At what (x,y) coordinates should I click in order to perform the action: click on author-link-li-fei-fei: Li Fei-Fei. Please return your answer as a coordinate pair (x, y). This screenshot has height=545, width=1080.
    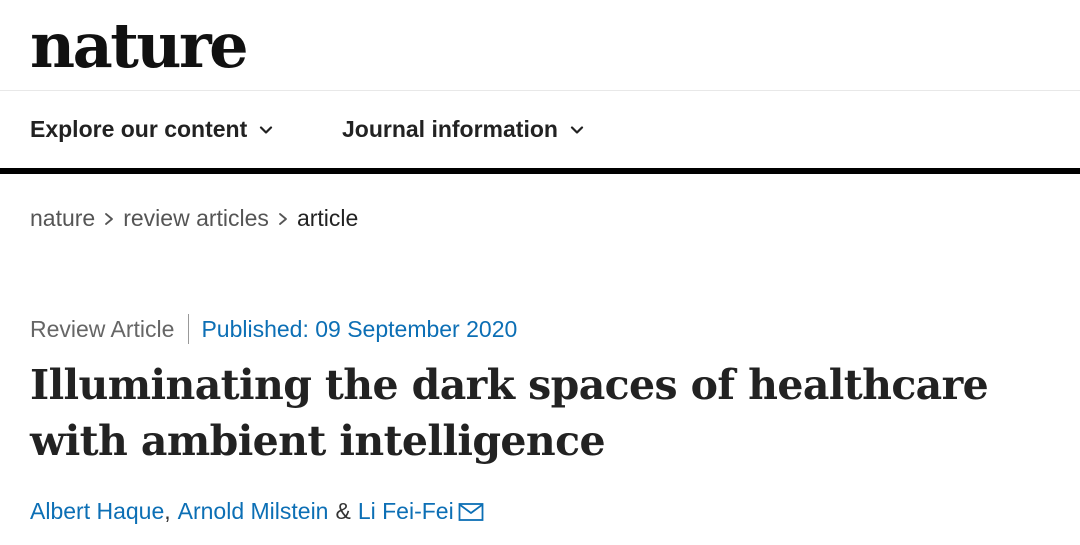
    Looking at the image, I should click on (406, 511).